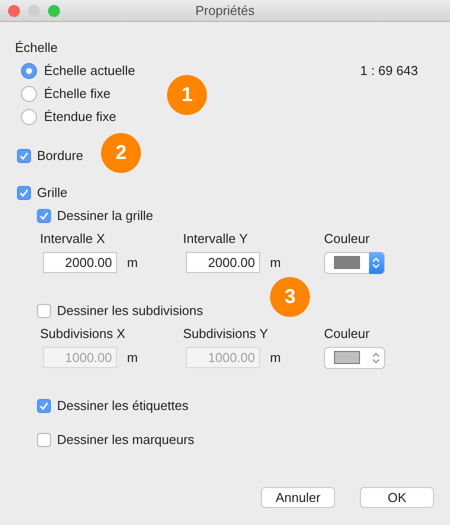 The image size is (450, 525). What do you see at coordinates (354, 263) in the screenshot?
I see `color-picker` at bounding box center [354, 263].